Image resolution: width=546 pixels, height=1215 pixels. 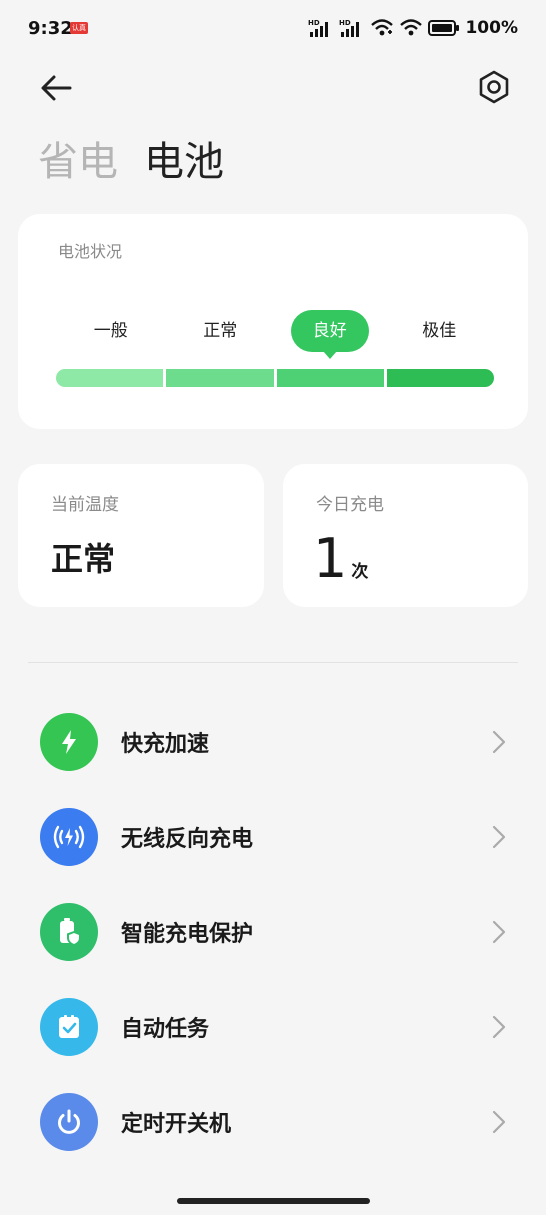 What do you see at coordinates (350, 505) in the screenshot?
I see `charge-today-label: 今日充电` at bounding box center [350, 505].